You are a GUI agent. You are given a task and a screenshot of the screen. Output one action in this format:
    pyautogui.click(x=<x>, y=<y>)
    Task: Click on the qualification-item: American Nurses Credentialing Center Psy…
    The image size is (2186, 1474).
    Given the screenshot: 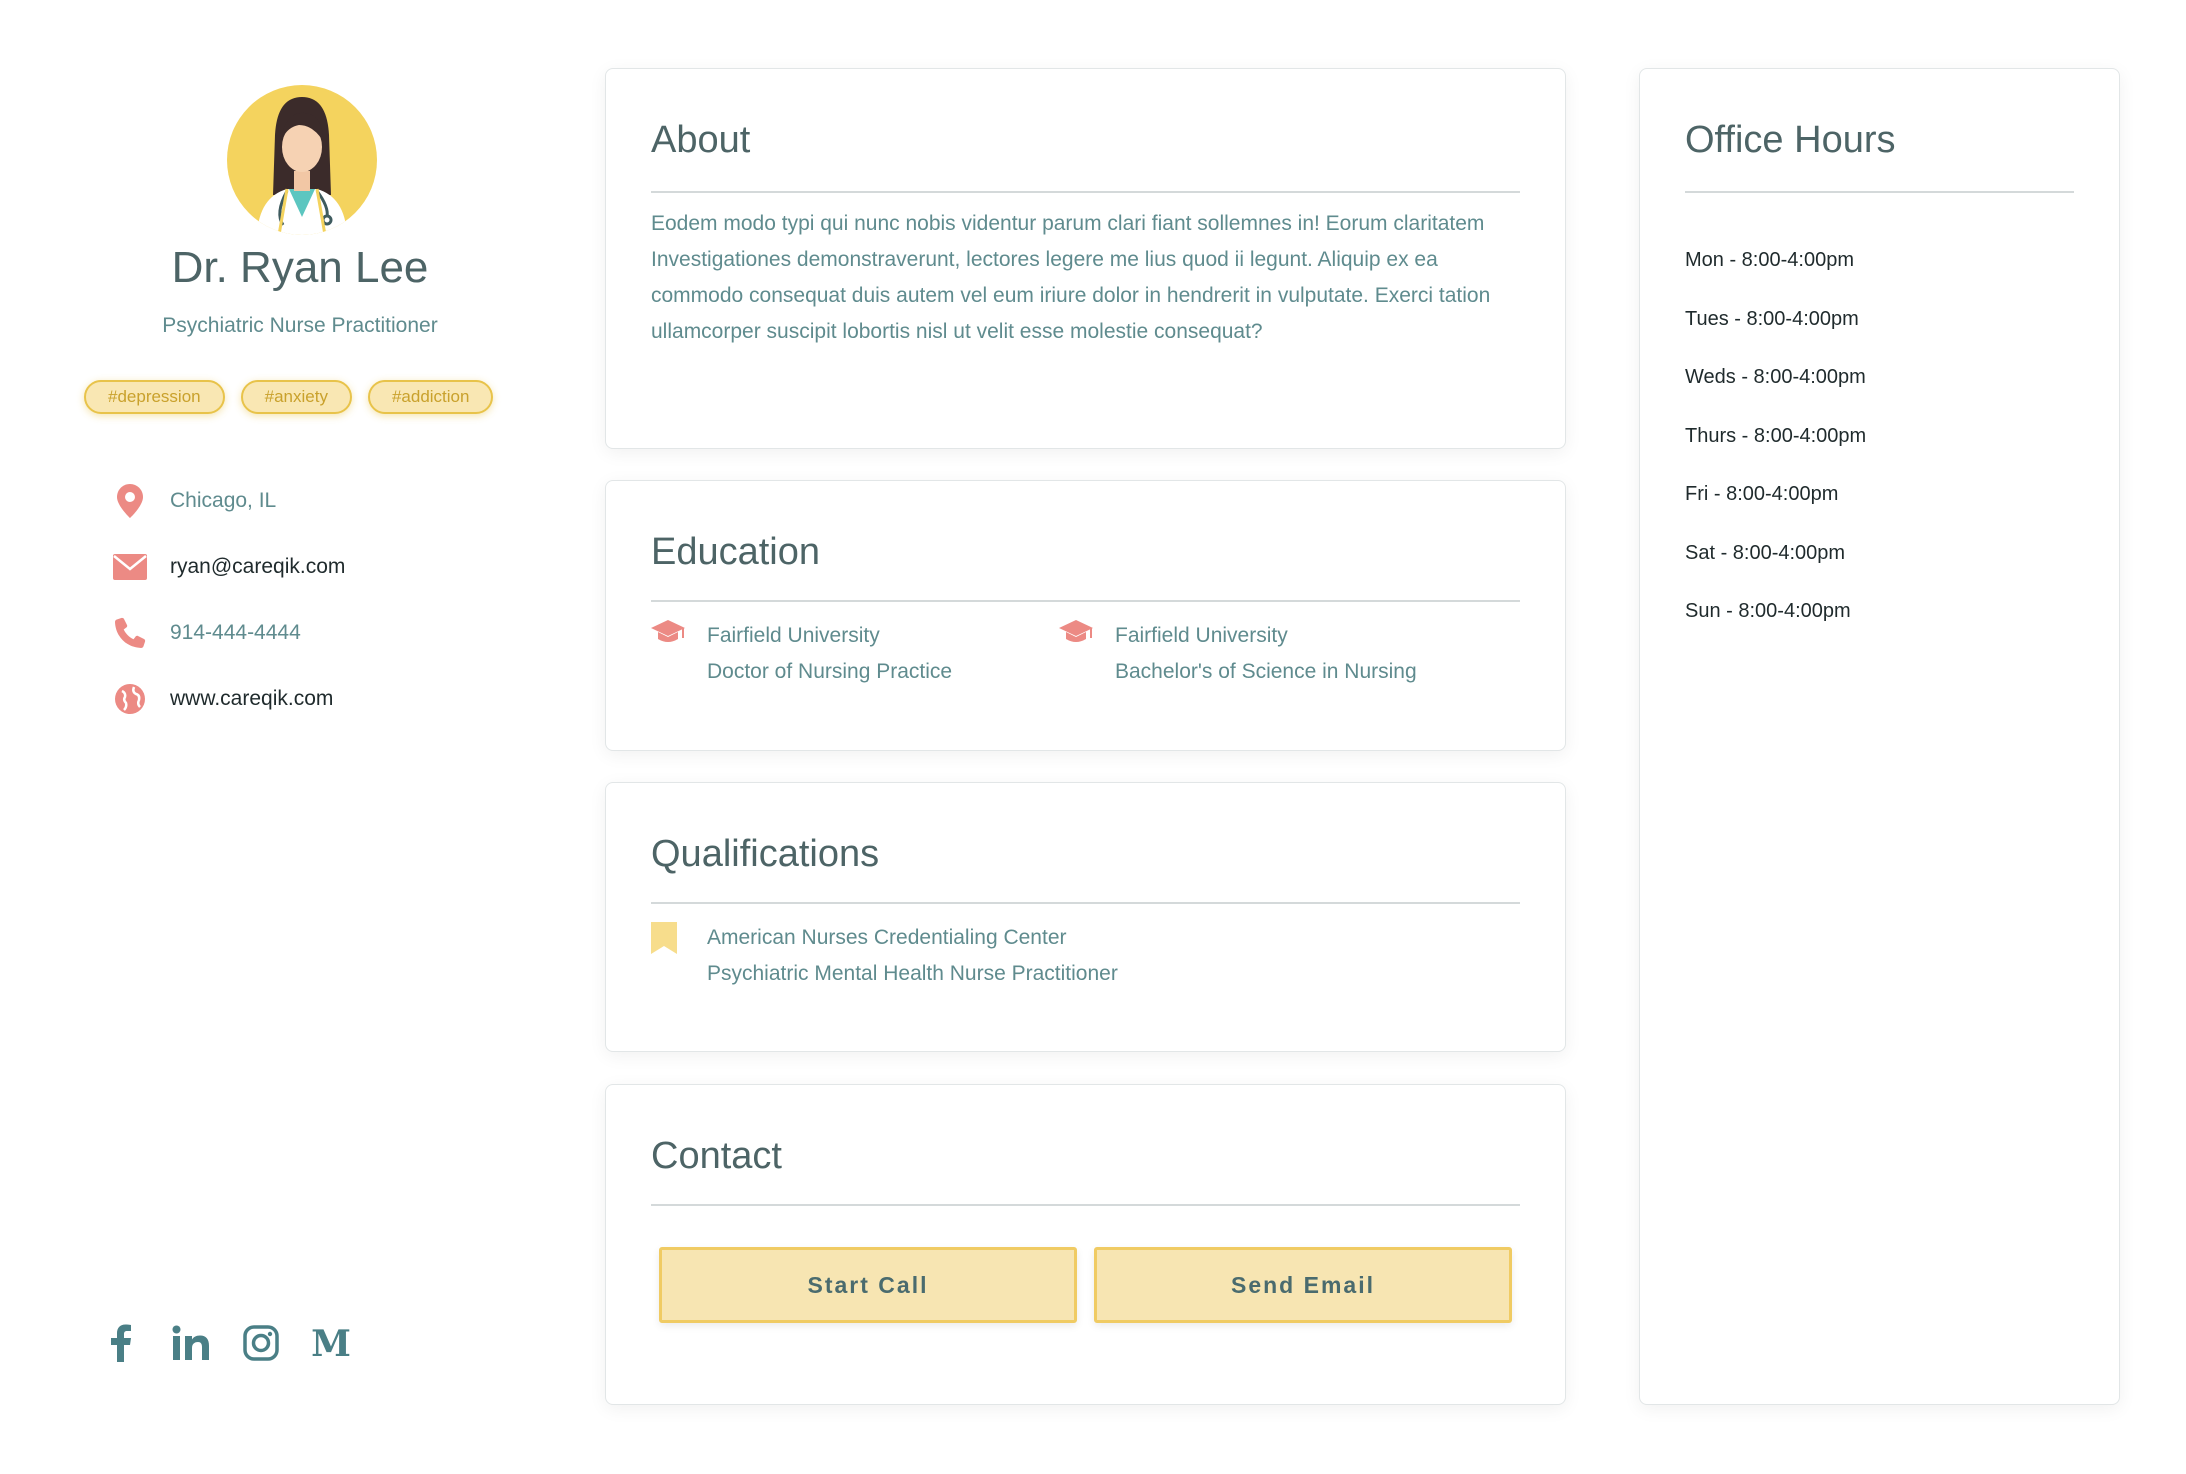 What is the action you would take?
    pyautogui.click(x=884, y=956)
    